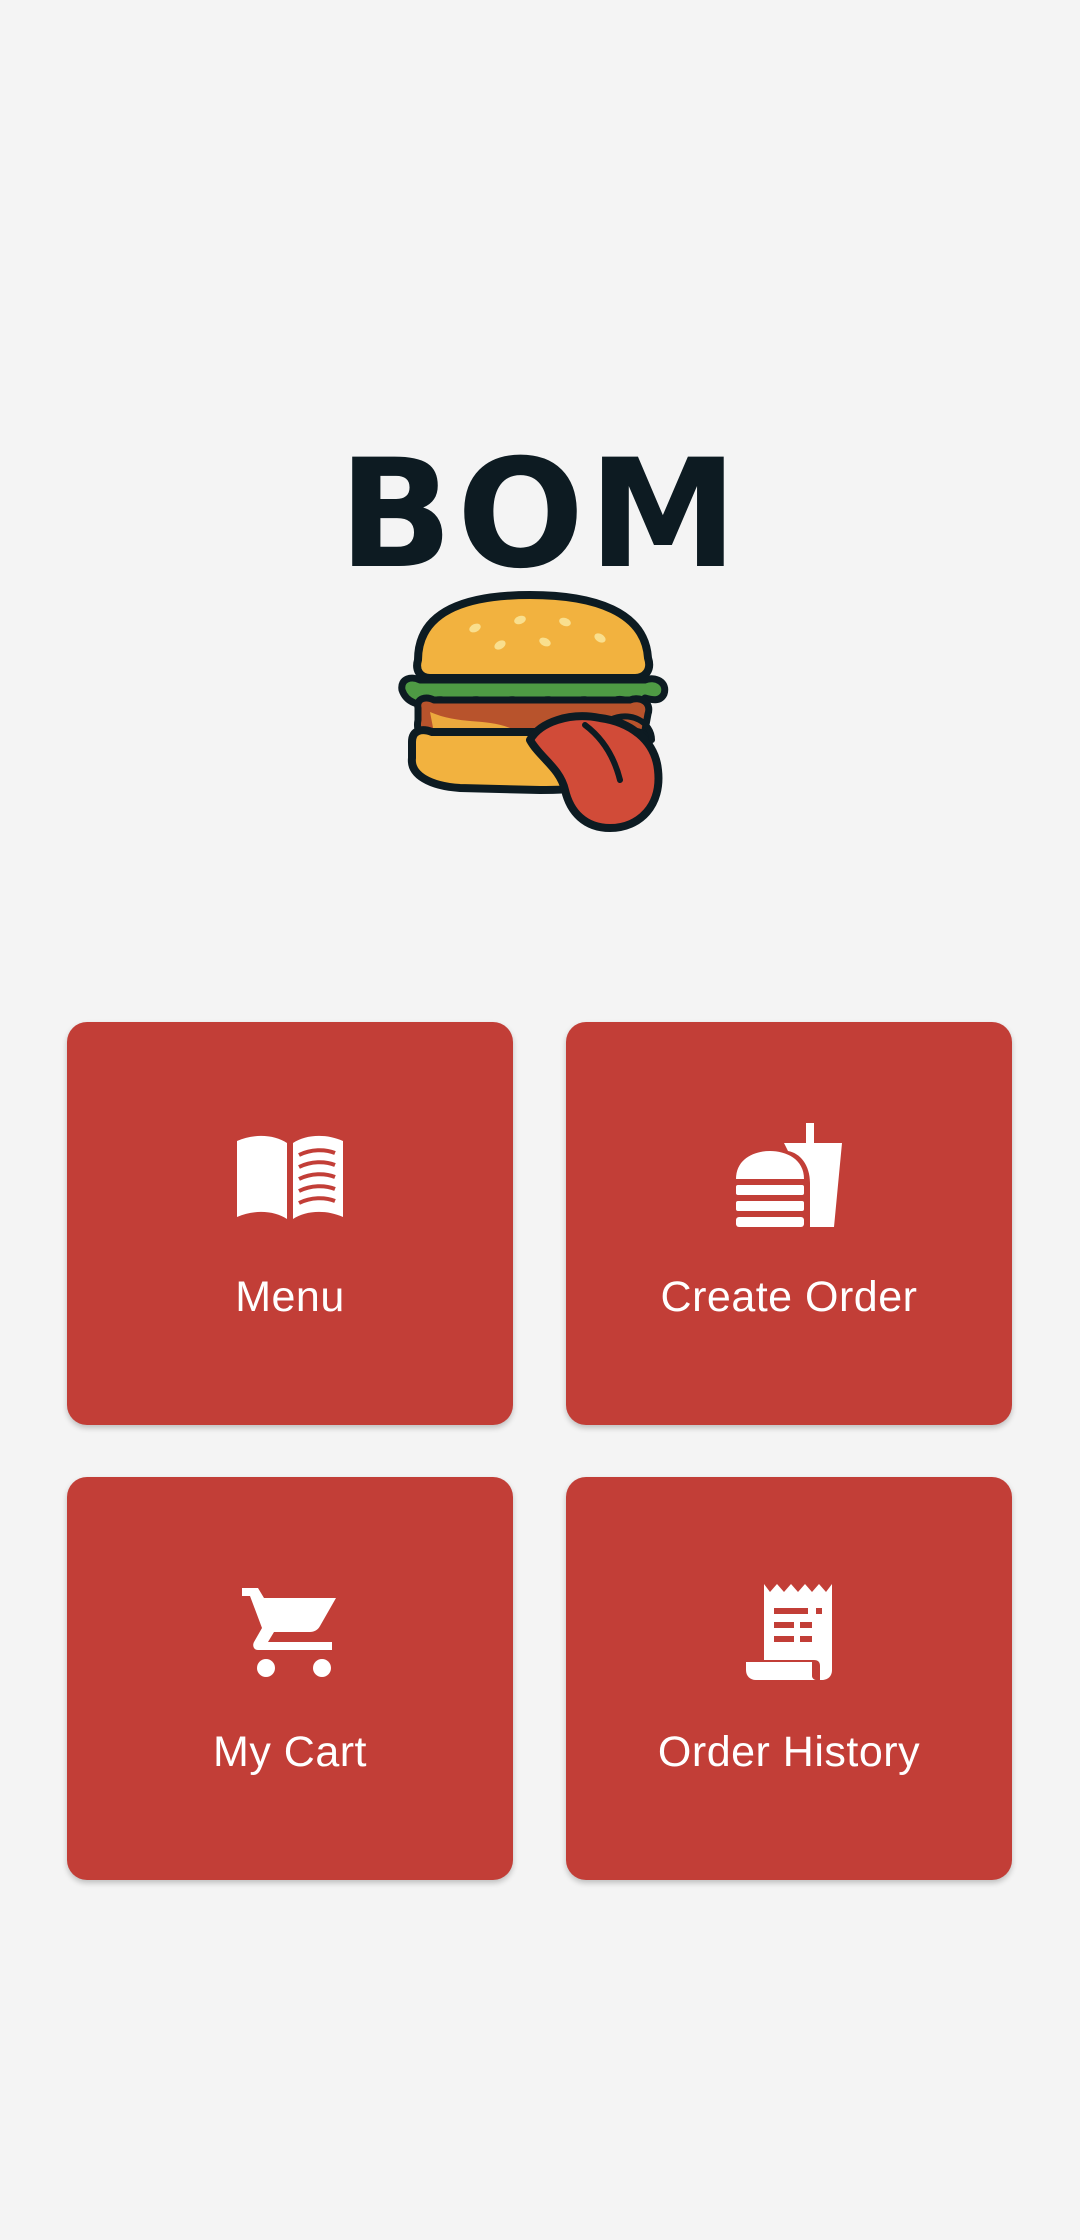 This screenshot has width=1080, height=2240. I want to click on burger-mascot-icon, so click(533, 711).